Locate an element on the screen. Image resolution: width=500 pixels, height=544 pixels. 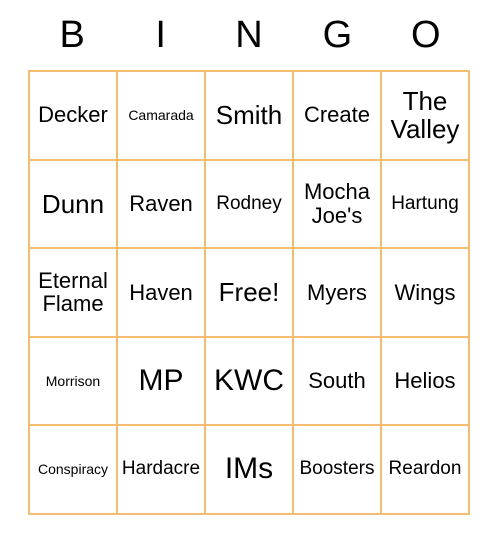
bingo-cell-label: Wings is located at coordinates (425, 292).